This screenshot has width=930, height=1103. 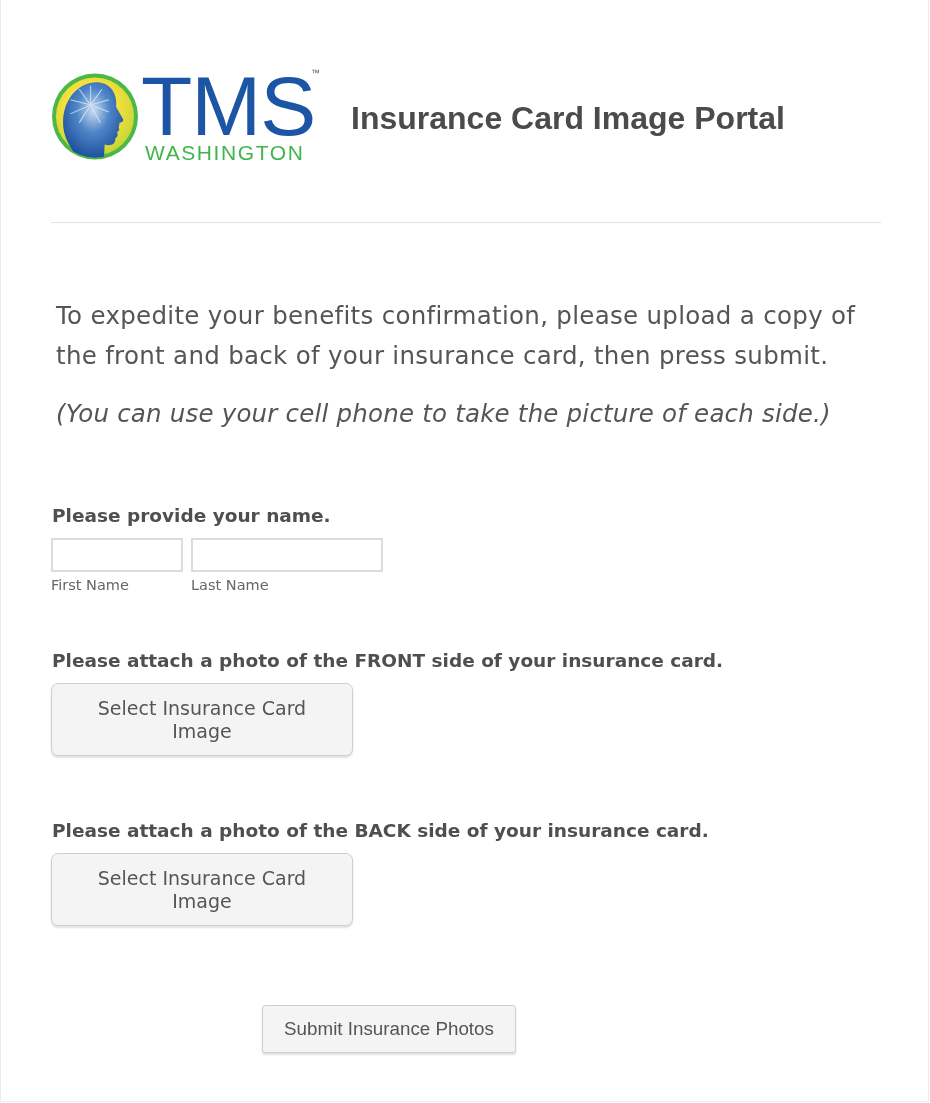 I want to click on intro-paragraph: To expedite your benefits confirmation, please upload a copy of the front and back of your insurance card, then press submit., so click(x=456, y=336).